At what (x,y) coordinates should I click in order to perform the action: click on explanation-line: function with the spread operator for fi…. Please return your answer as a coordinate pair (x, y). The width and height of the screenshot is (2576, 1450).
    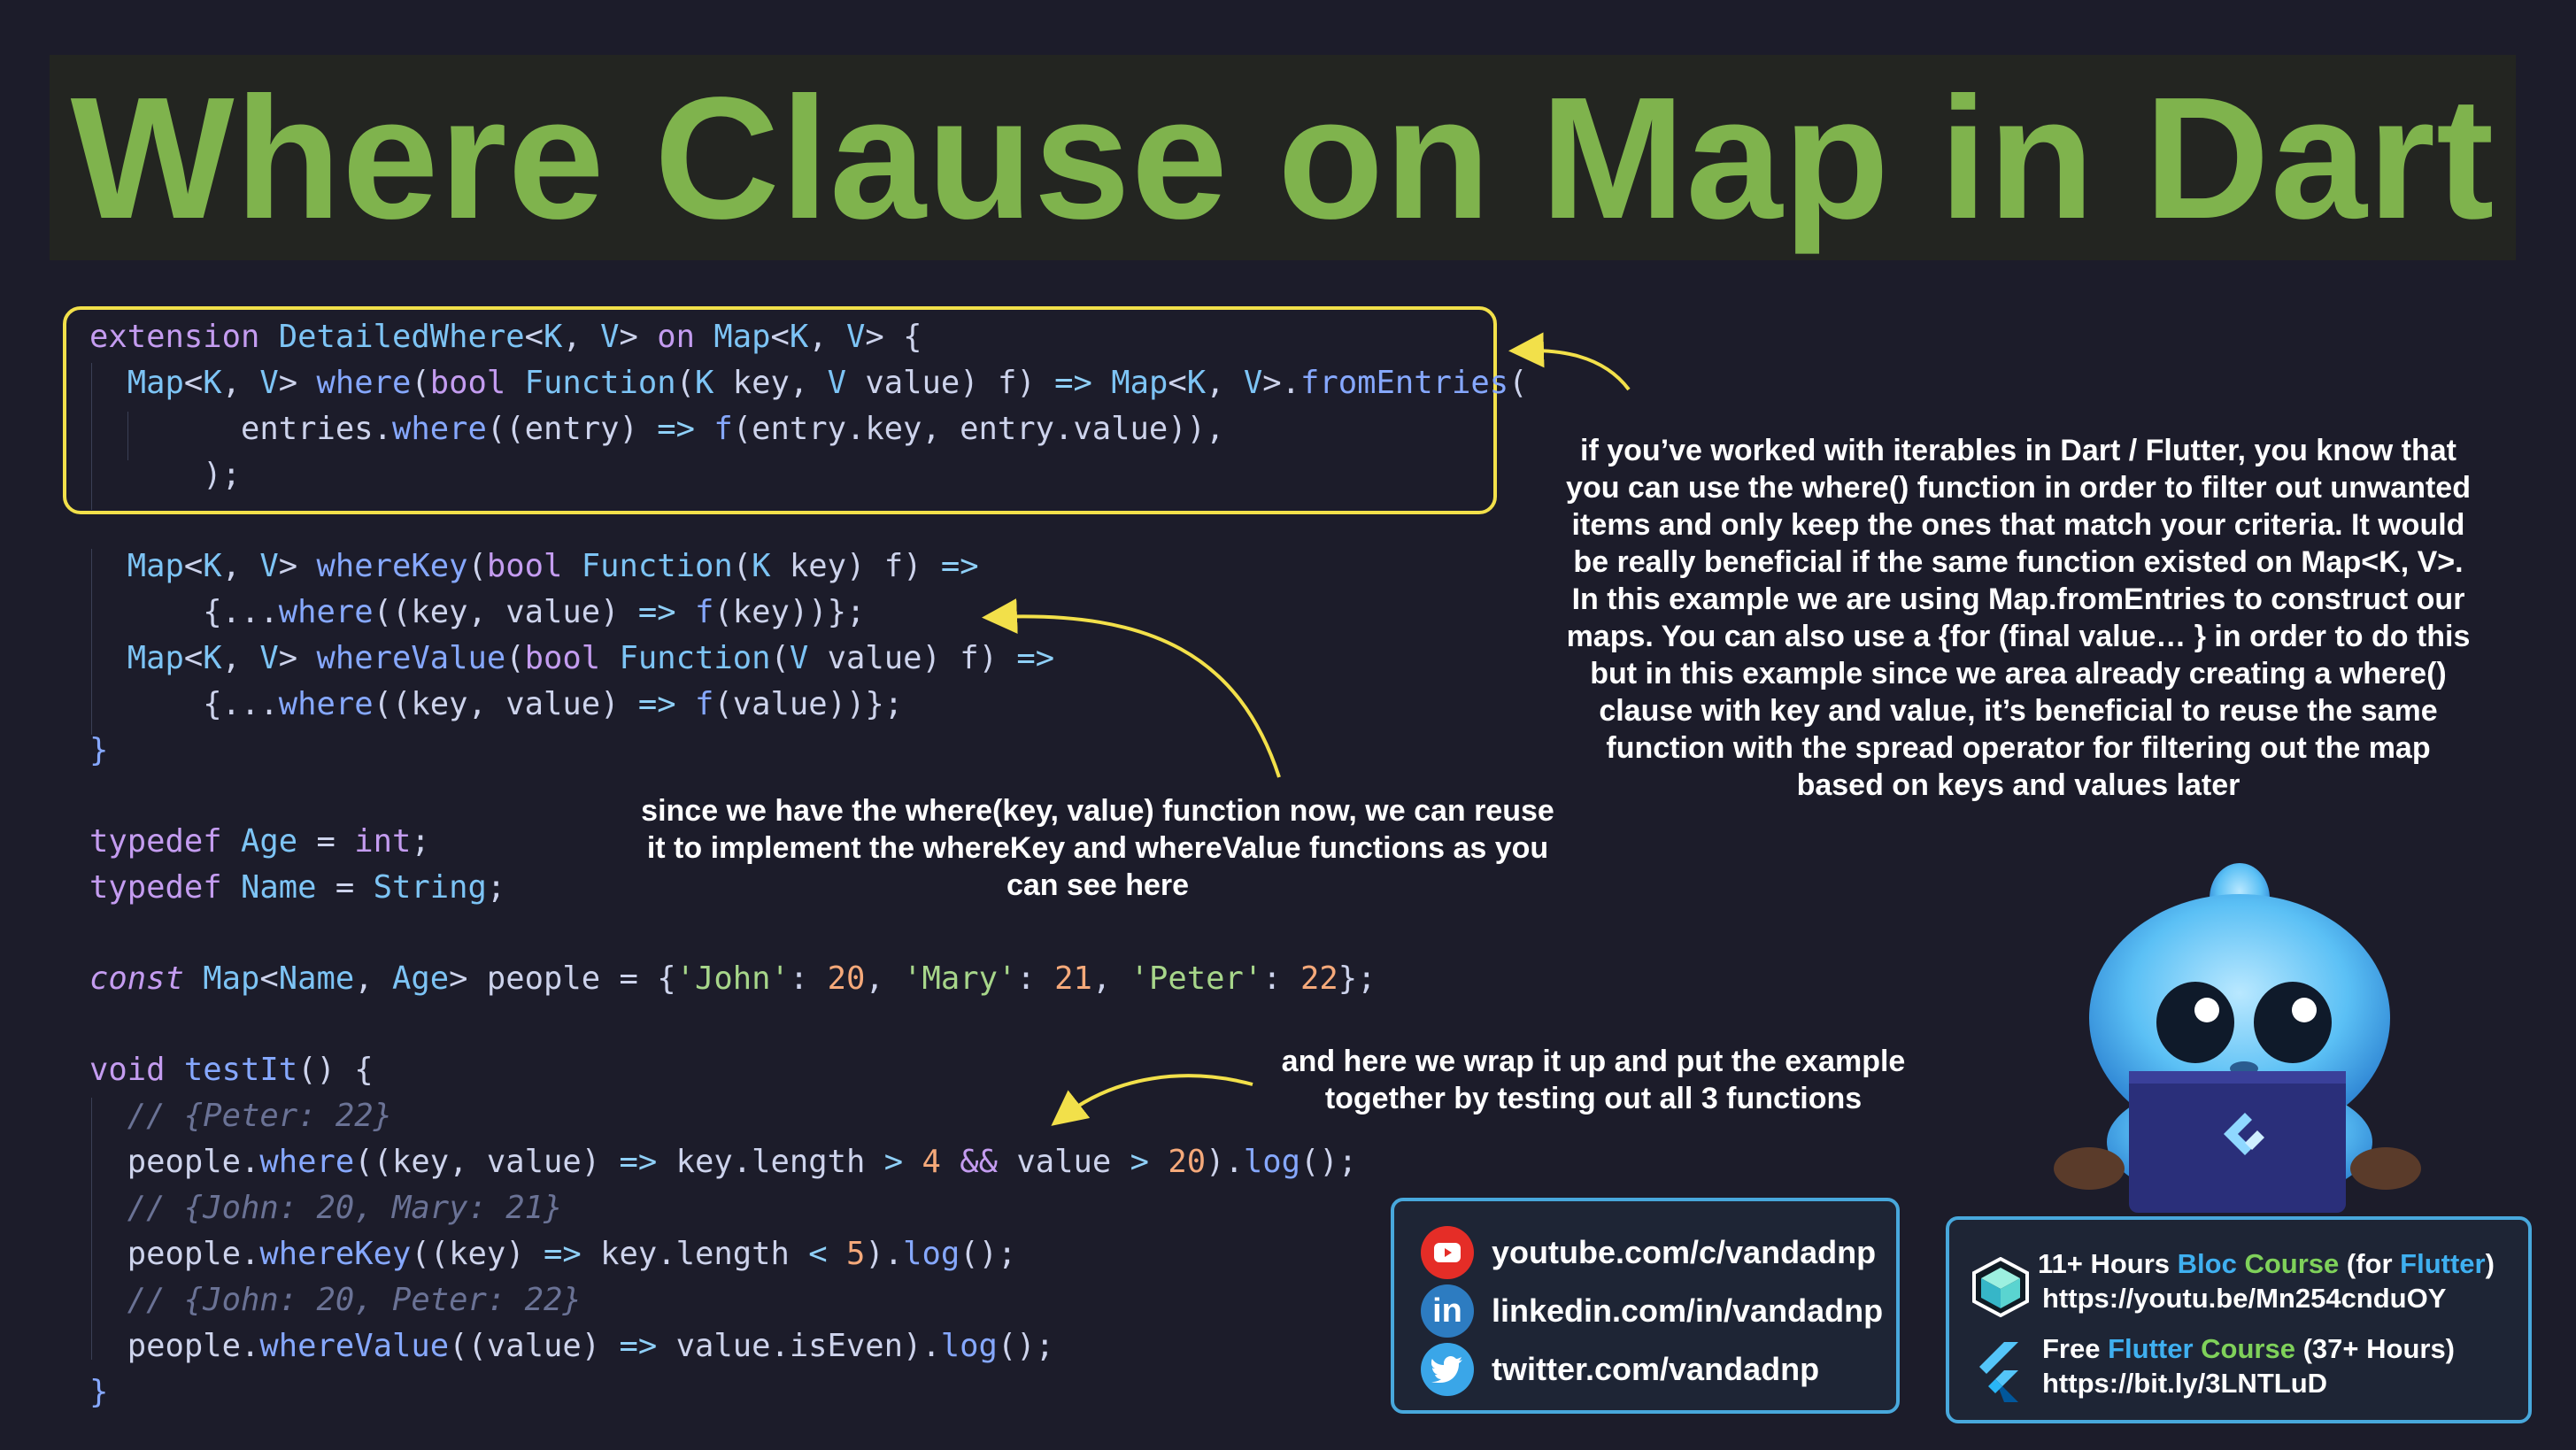
    Looking at the image, I should click on (2018, 748).